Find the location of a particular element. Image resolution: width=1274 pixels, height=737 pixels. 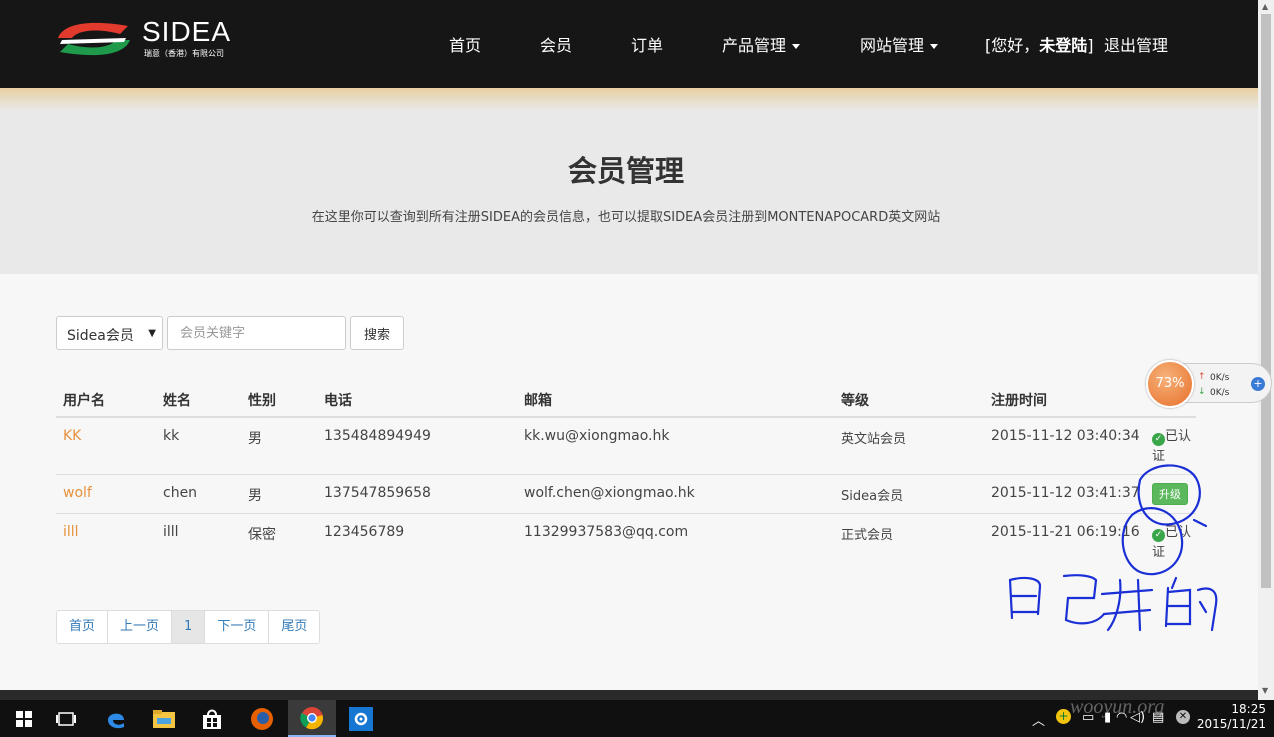

row1-username: KK is located at coordinates (72, 436).